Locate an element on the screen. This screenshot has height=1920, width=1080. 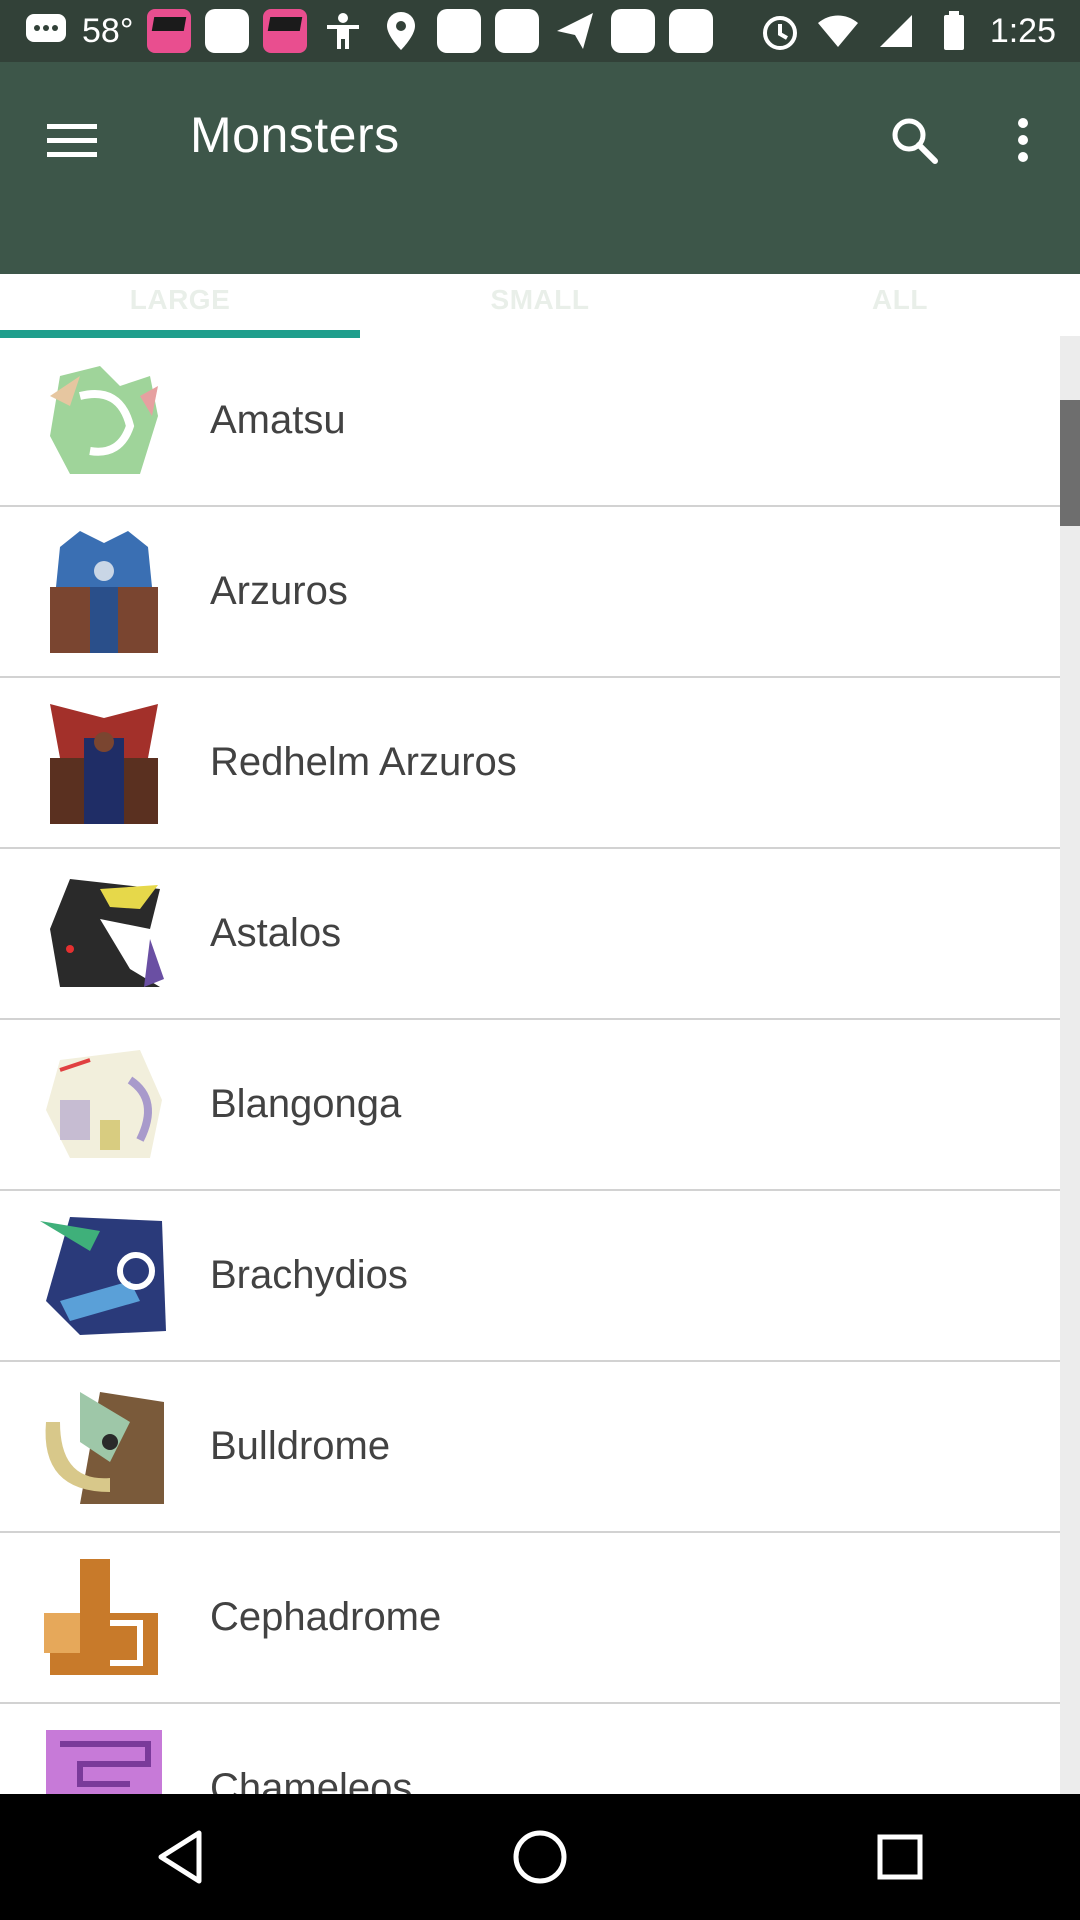
menu-icon is located at coordinates (72, 140).